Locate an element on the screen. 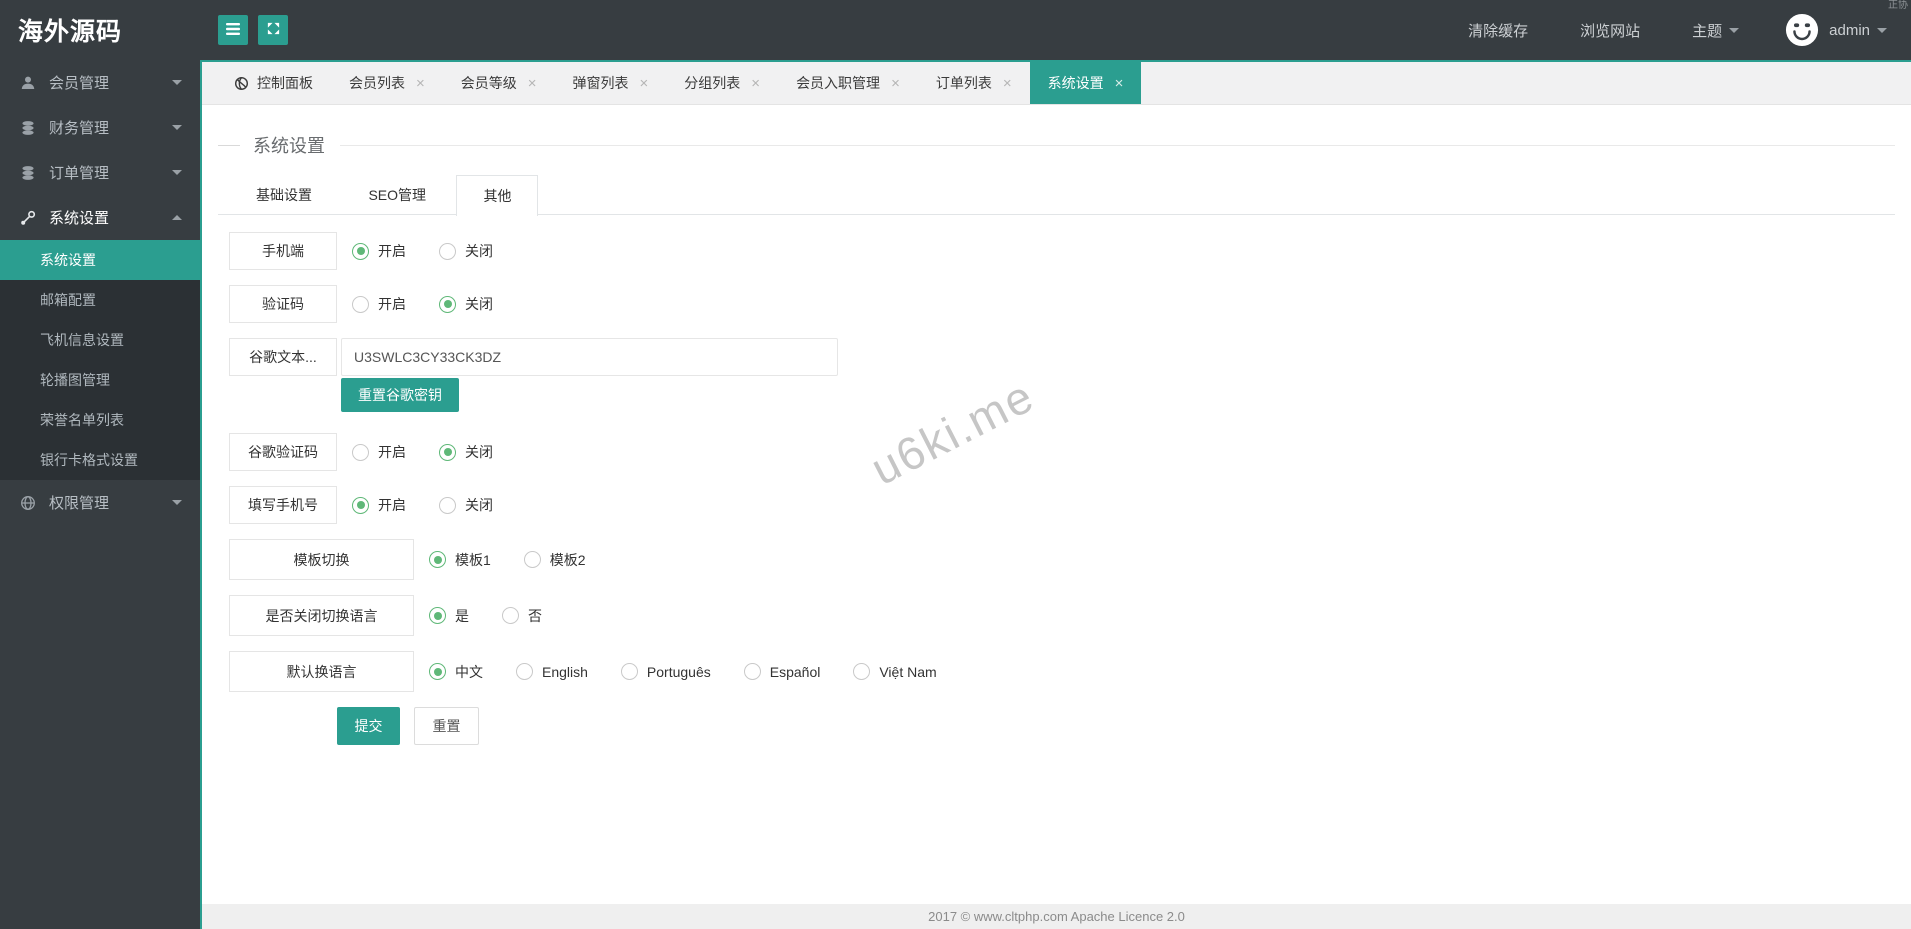 This screenshot has height=929, width=1911. browse-site-link: 浏览网站 is located at coordinates (1610, 30).